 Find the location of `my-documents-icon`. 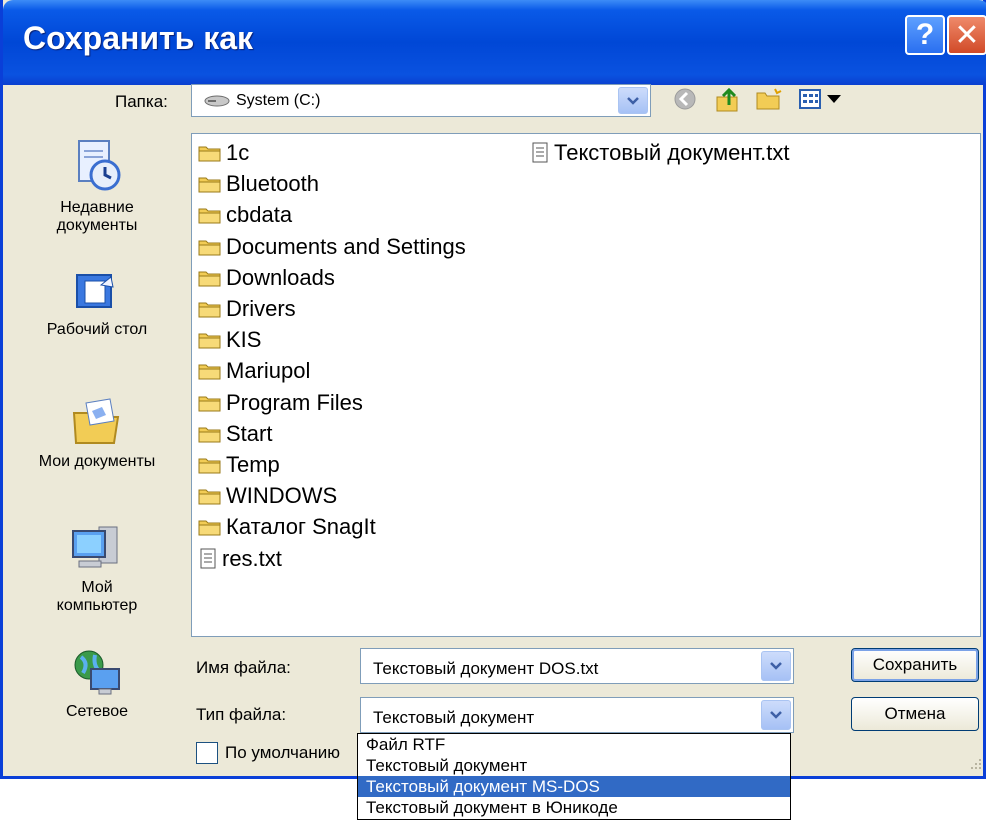

my-documents-icon is located at coordinates (96, 421).